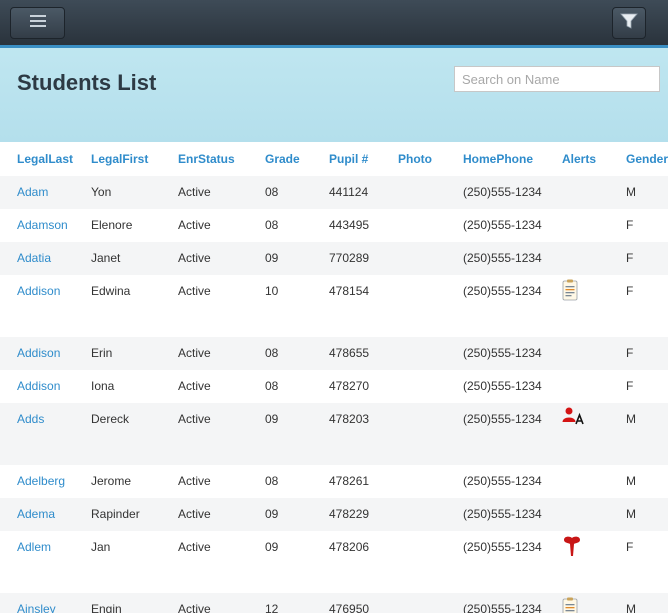 The width and height of the screenshot is (668, 613). I want to click on cell-legalfirst: Dereck, so click(117, 434).